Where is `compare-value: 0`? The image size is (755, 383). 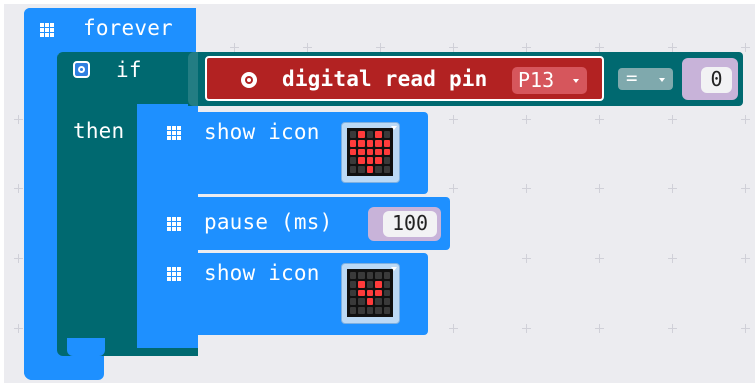 compare-value: 0 is located at coordinates (716, 79).